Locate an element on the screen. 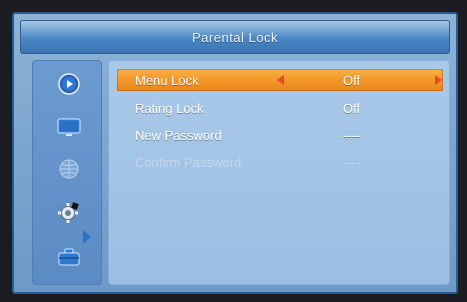  title-bar: Parental Lock is located at coordinates (235, 37).